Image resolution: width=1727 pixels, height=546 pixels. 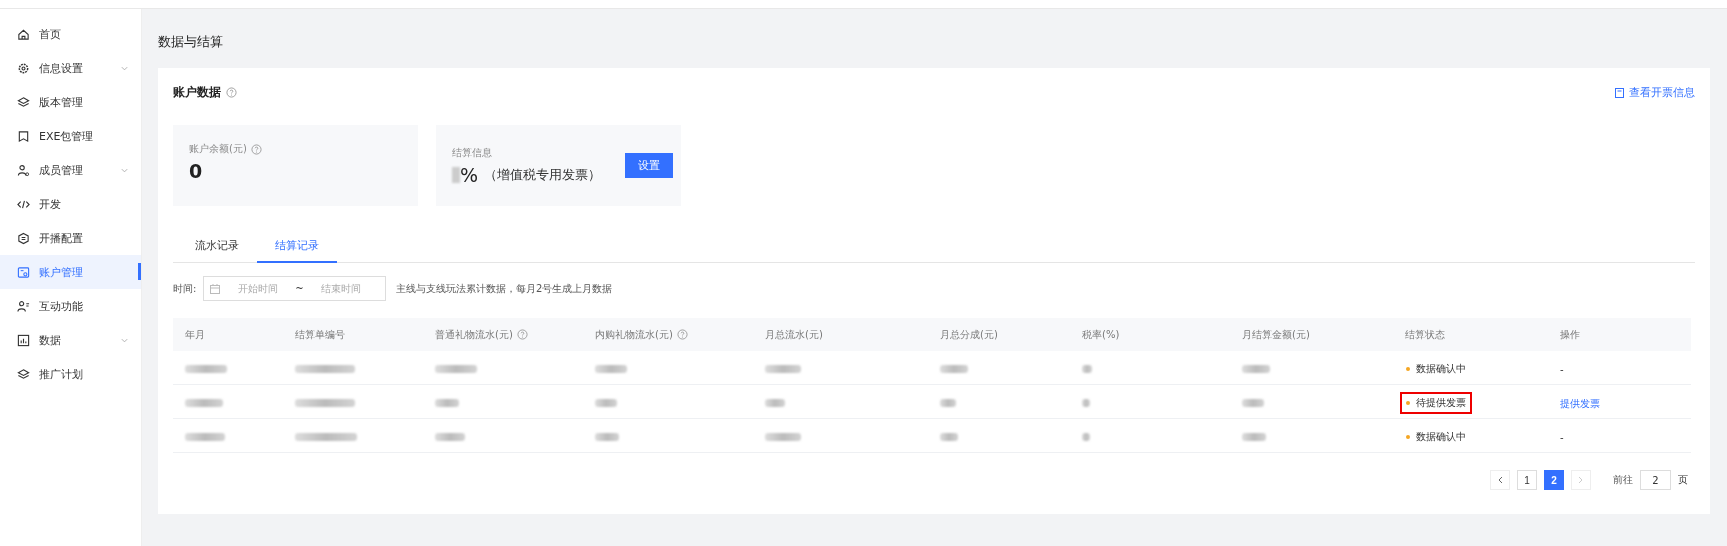 I want to click on sidebar-item: 账户管理, so click(x=70, y=272).